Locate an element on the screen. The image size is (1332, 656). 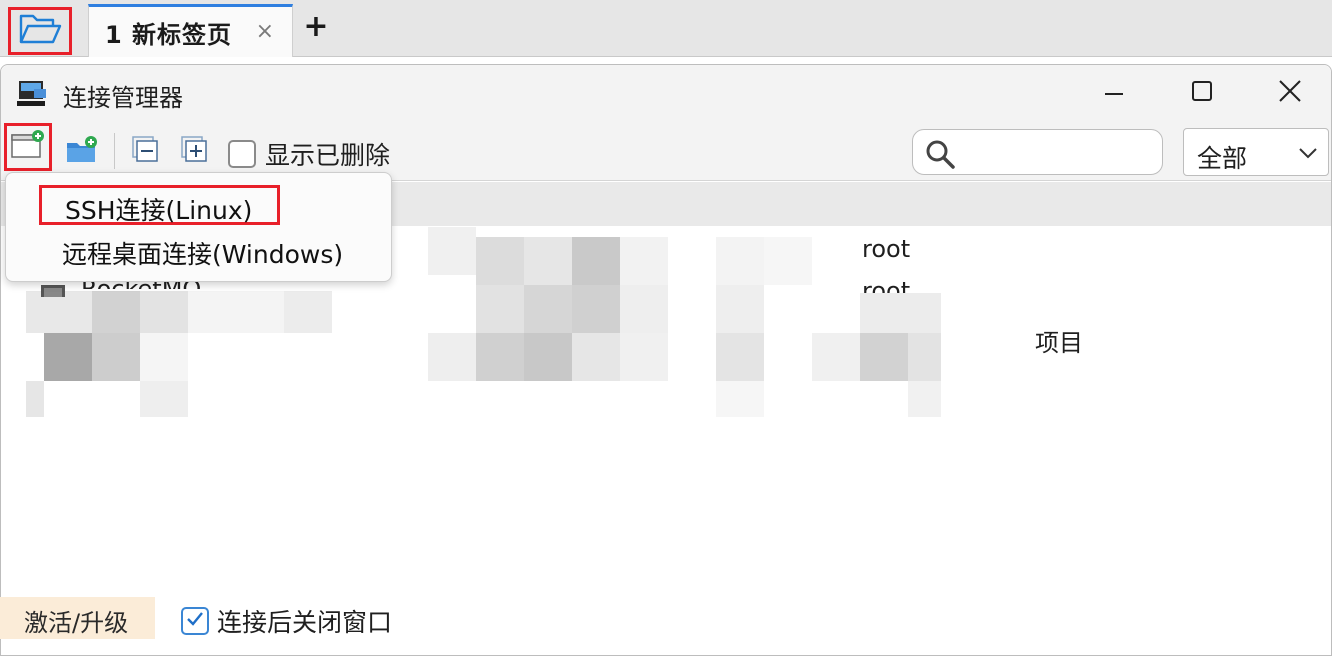
new-folder-button is located at coordinates (82, 152).